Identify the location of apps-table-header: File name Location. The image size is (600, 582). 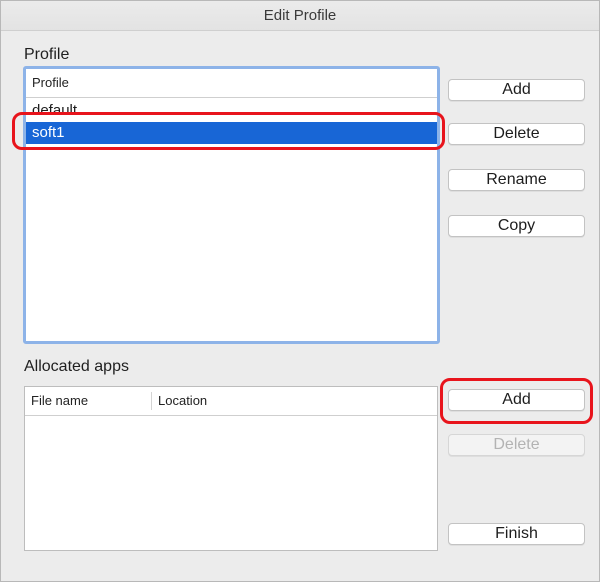
(231, 401).